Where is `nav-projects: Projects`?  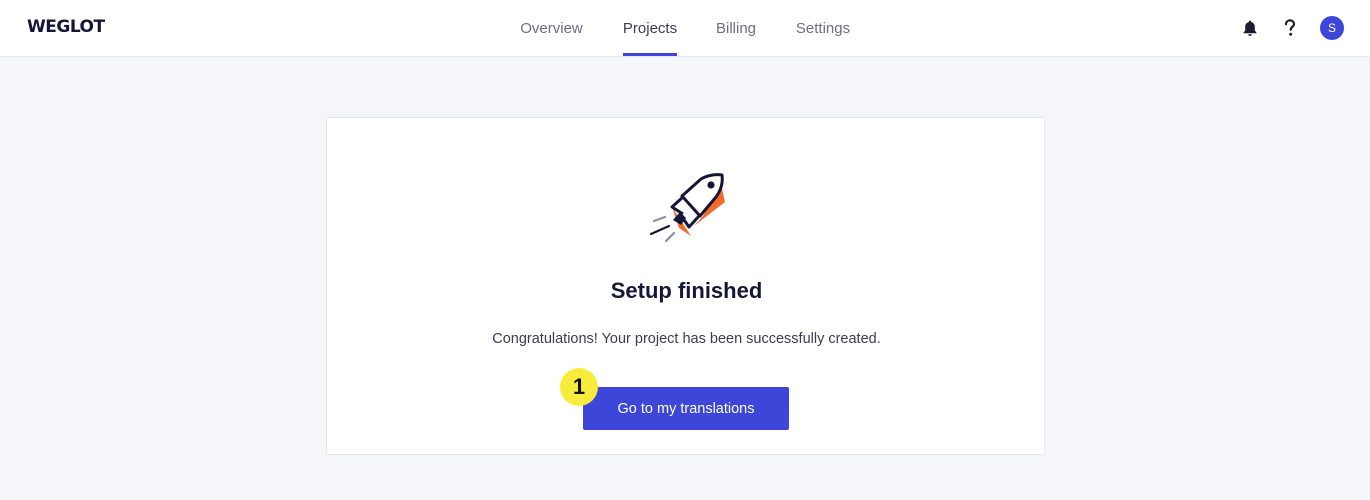
nav-projects: Projects is located at coordinates (650, 28).